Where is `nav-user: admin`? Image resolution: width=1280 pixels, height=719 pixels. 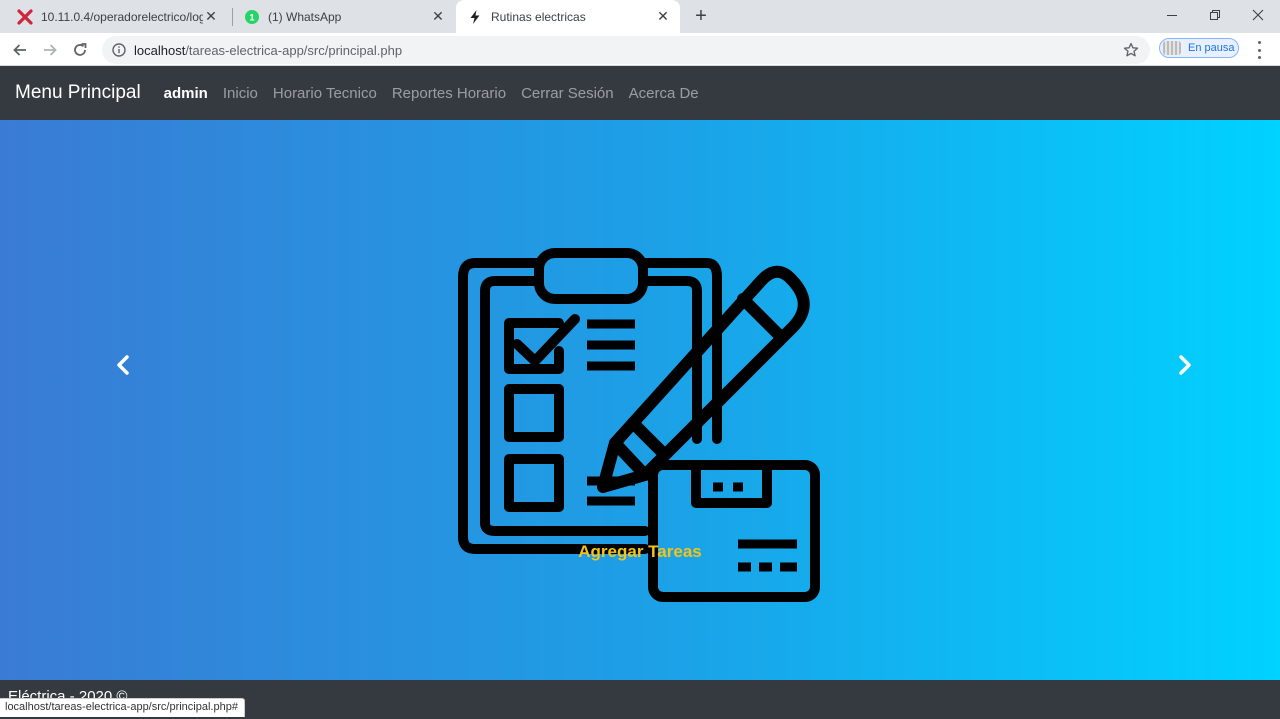 nav-user: admin is located at coordinates (186, 93).